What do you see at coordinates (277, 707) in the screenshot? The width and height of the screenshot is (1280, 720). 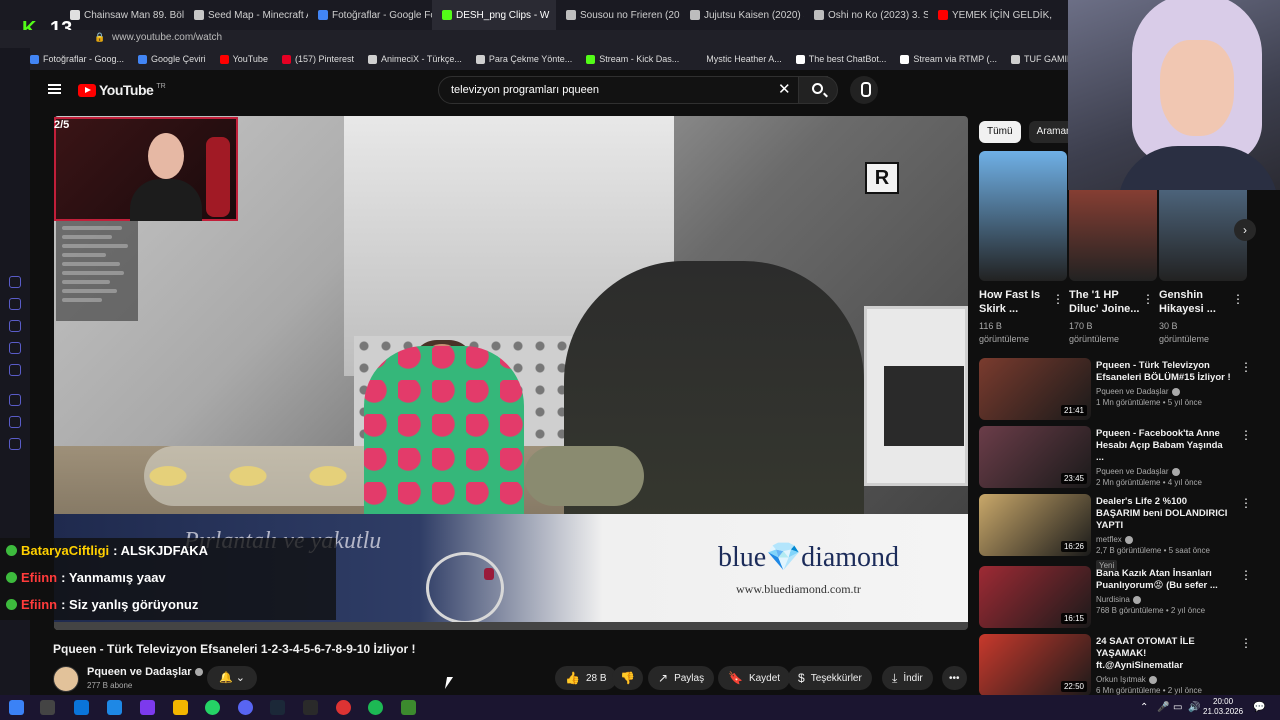 I see `steam-icon` at bounding box center [277, 707].